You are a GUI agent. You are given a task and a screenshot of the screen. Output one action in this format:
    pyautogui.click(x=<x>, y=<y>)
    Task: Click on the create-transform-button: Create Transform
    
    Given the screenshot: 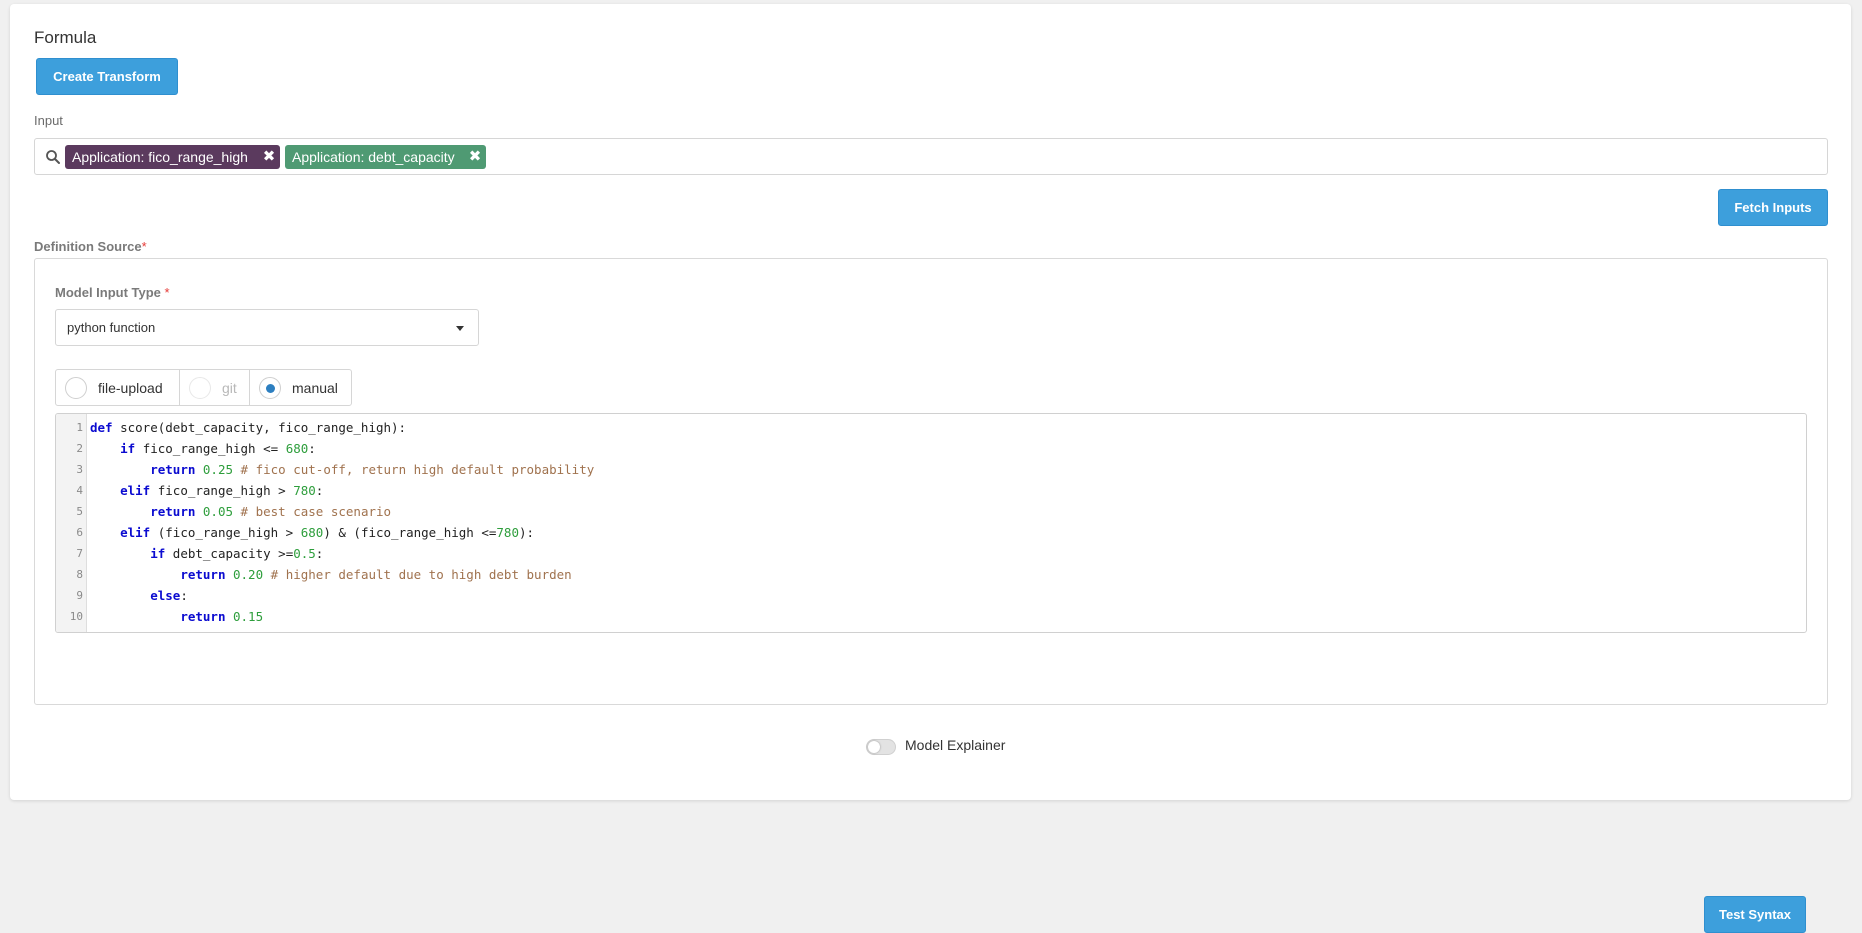 What is the action you would take?
    pyautogui.click(x=107, y=76)
    